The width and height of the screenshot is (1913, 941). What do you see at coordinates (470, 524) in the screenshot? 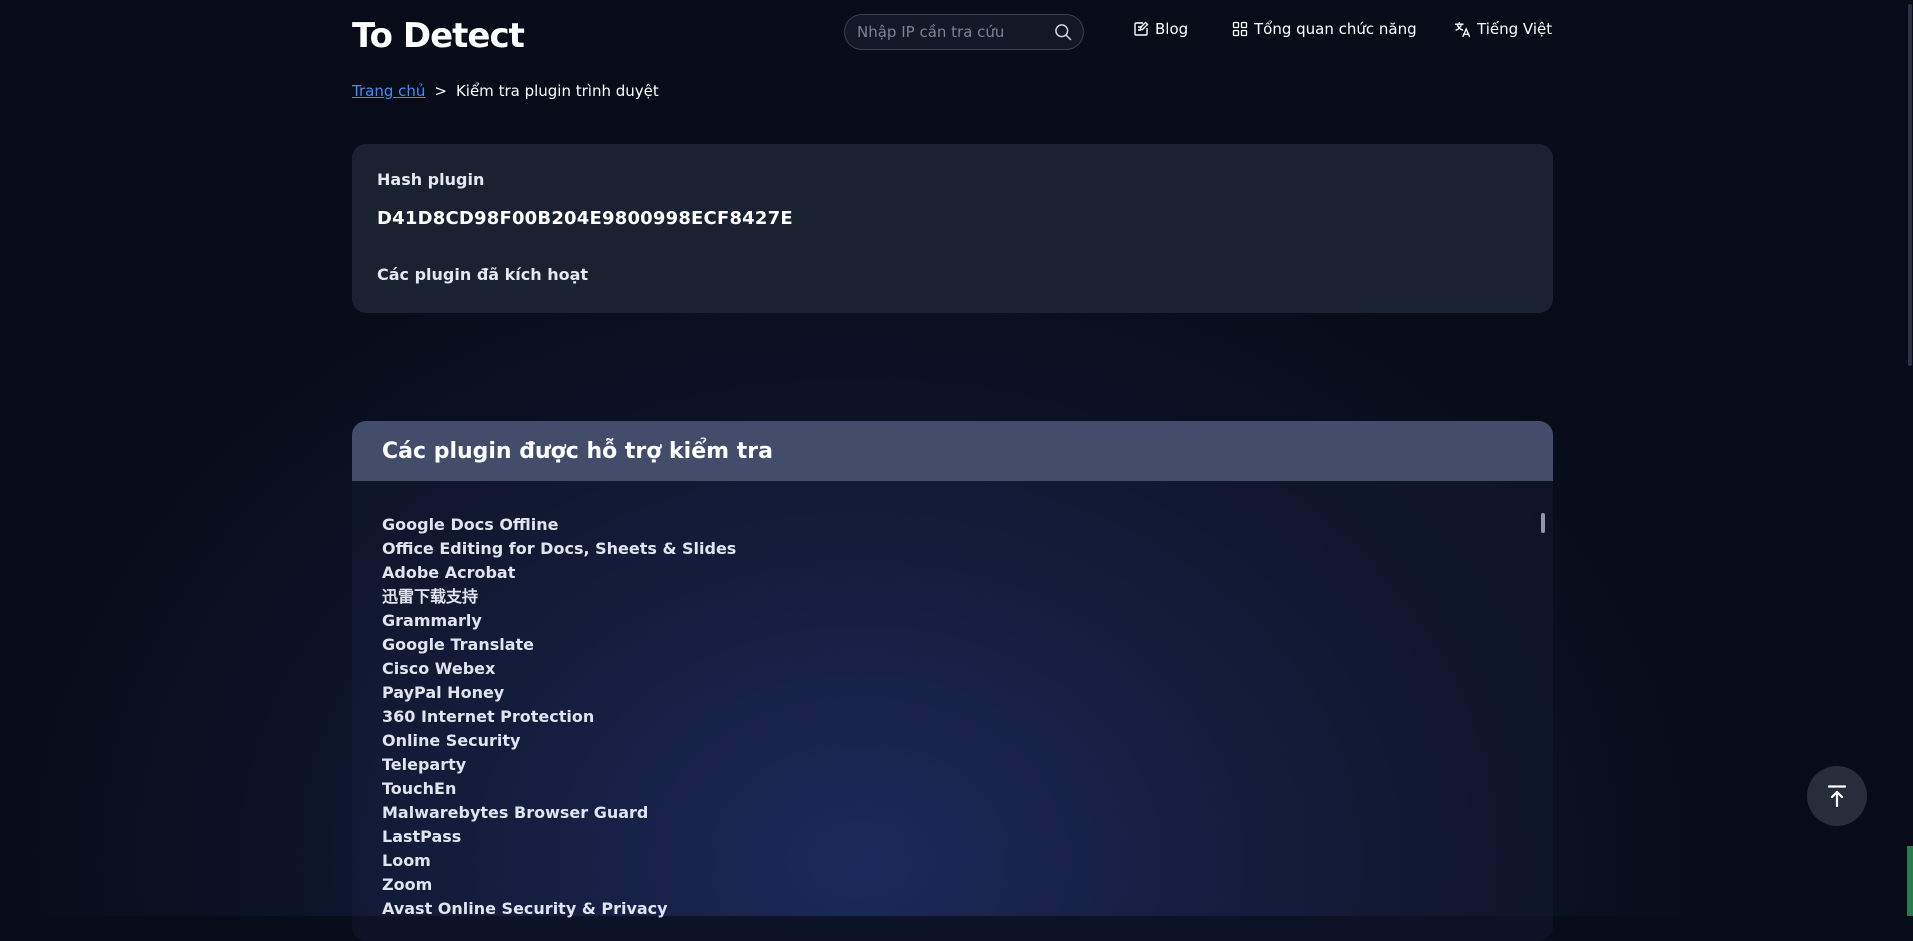
I see `plugin-list-item: Google Docs Offline` at bounding box center [470, 524].